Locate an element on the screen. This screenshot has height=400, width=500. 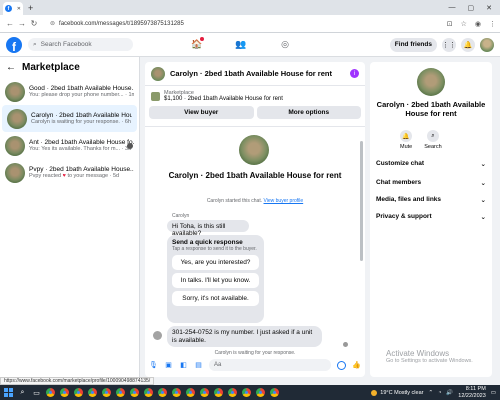
microphone-icon: 🎙 is located at coordinates (153, 365).